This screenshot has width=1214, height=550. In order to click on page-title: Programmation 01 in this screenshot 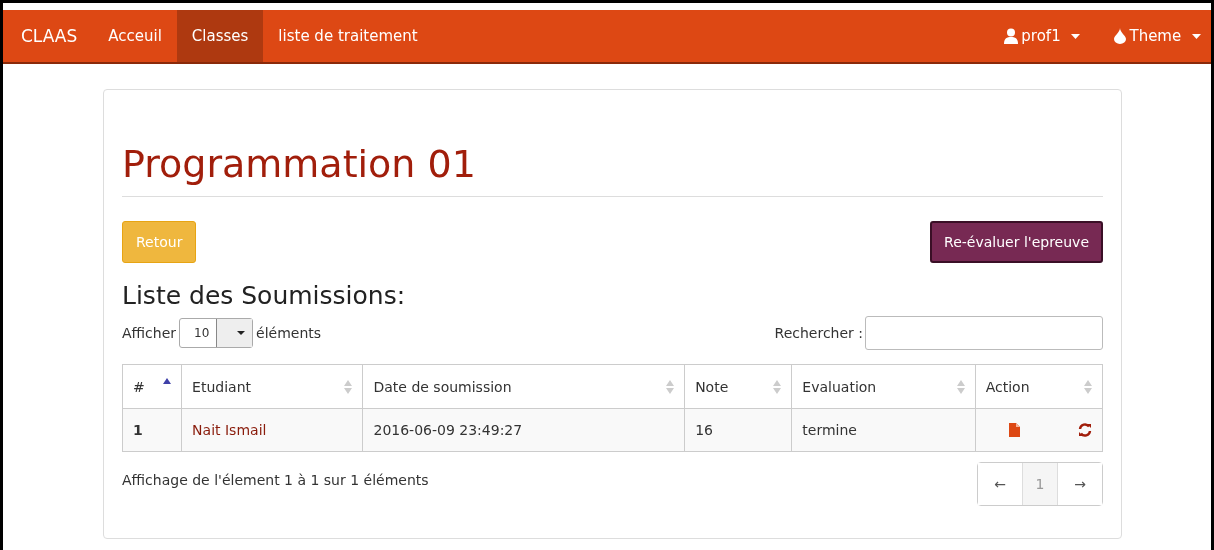, I will do `click(612, 169)`.